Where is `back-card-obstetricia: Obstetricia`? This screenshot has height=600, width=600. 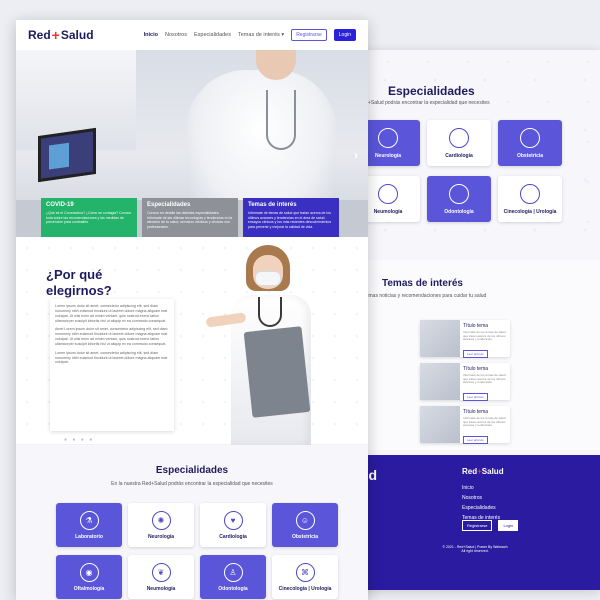
back-card-obstetricia: Obstetricia is located at coordinates (530, 143).